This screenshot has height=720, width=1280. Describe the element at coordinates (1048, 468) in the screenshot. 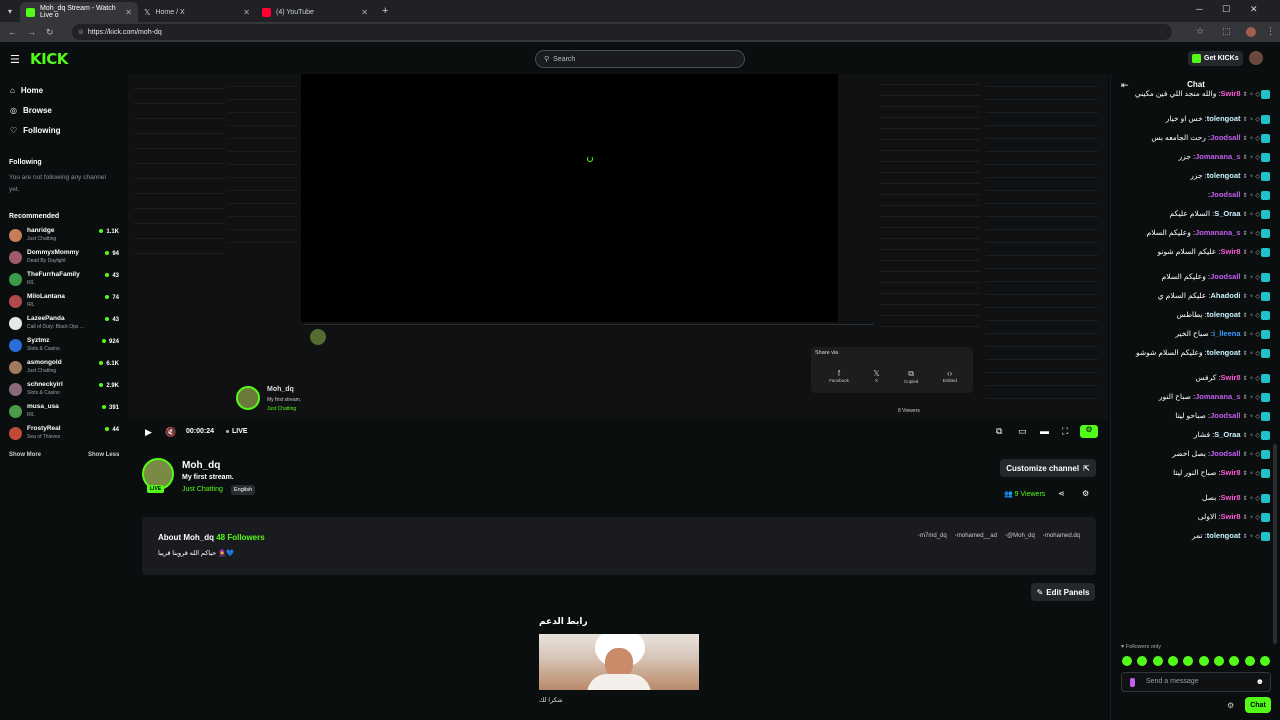

I see `customize-channel-button: Customize channel ⇱` at that location.